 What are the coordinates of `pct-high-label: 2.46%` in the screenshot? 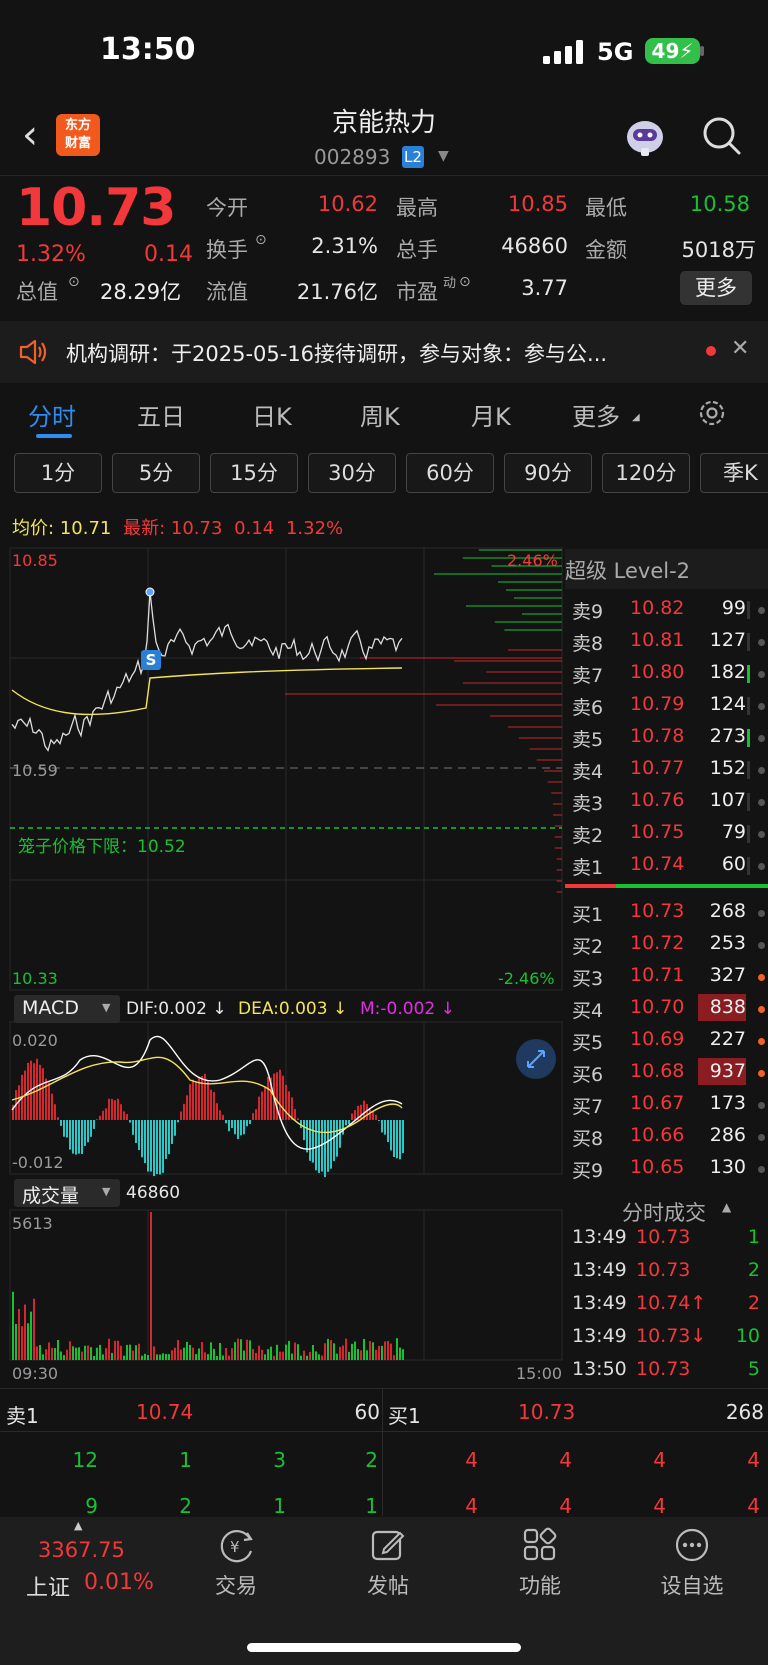 It's located at (532, 560).